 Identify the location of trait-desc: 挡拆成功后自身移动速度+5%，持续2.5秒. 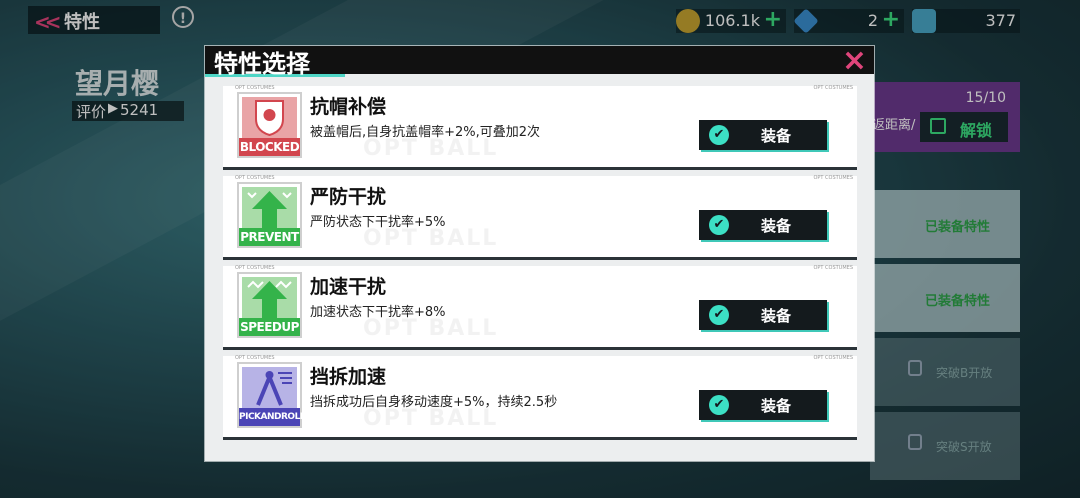
(434, 402).